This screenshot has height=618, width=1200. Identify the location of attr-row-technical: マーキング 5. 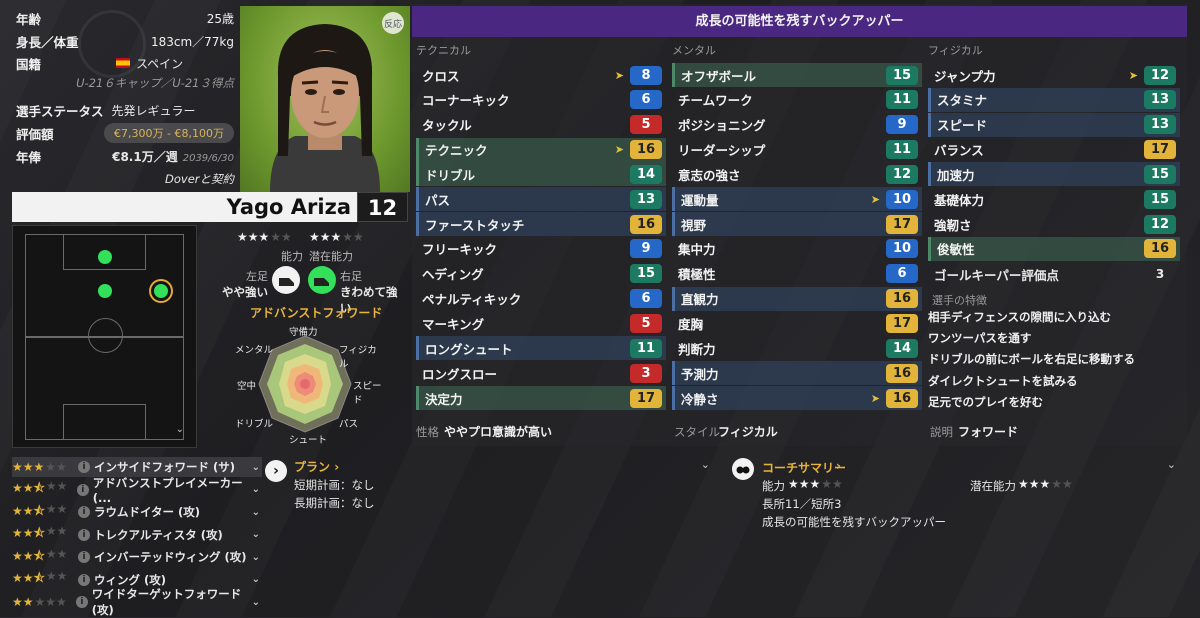
(541, 324).